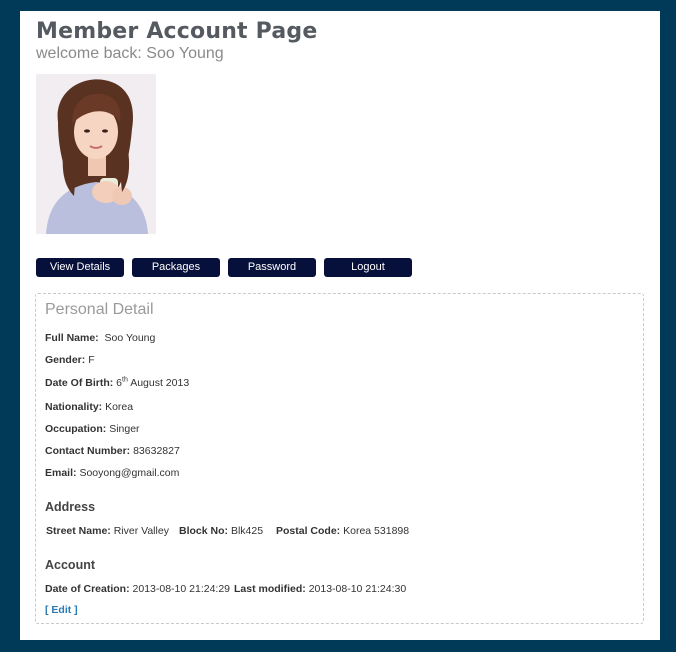 This screenshot has height=652, width=676. Describe the element at coordinates (100, 338) in the screenshot. I see `full-name-row: Full Name: Soo Young` at that location.